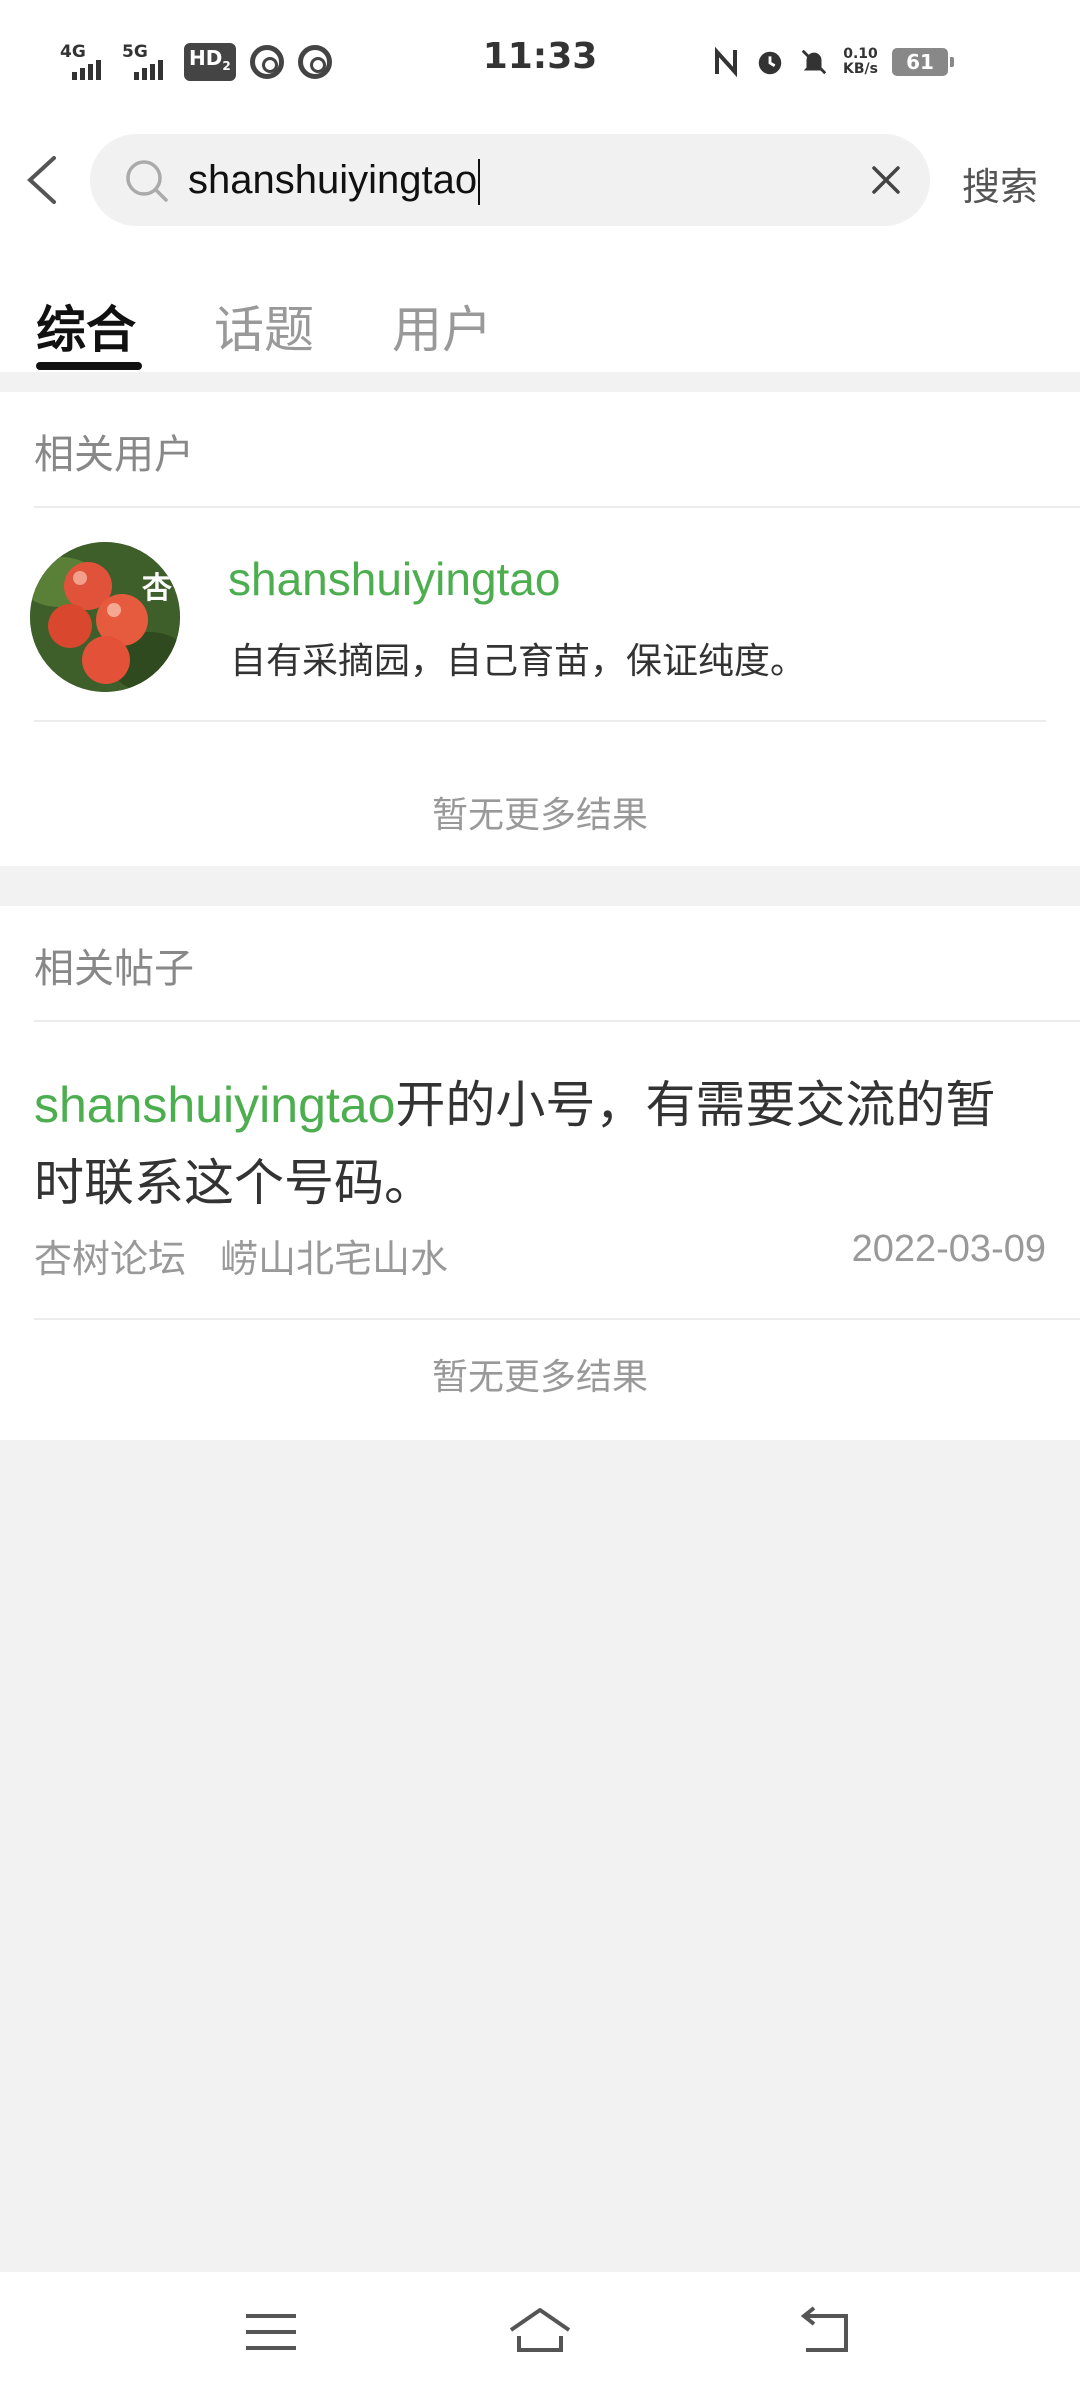 Image resolution: width=1080 pixels, height=2400 pixels. I want to click on back-nav-icon, so click(825, 2332).